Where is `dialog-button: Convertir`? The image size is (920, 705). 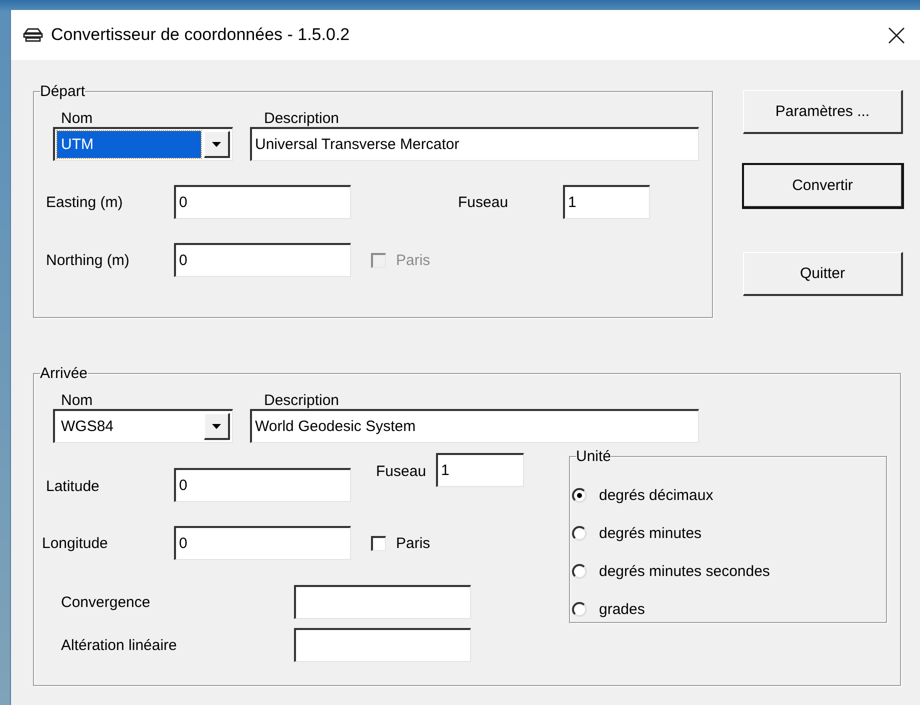 dialog-button: Convertir is located at coordinates (823, 186).